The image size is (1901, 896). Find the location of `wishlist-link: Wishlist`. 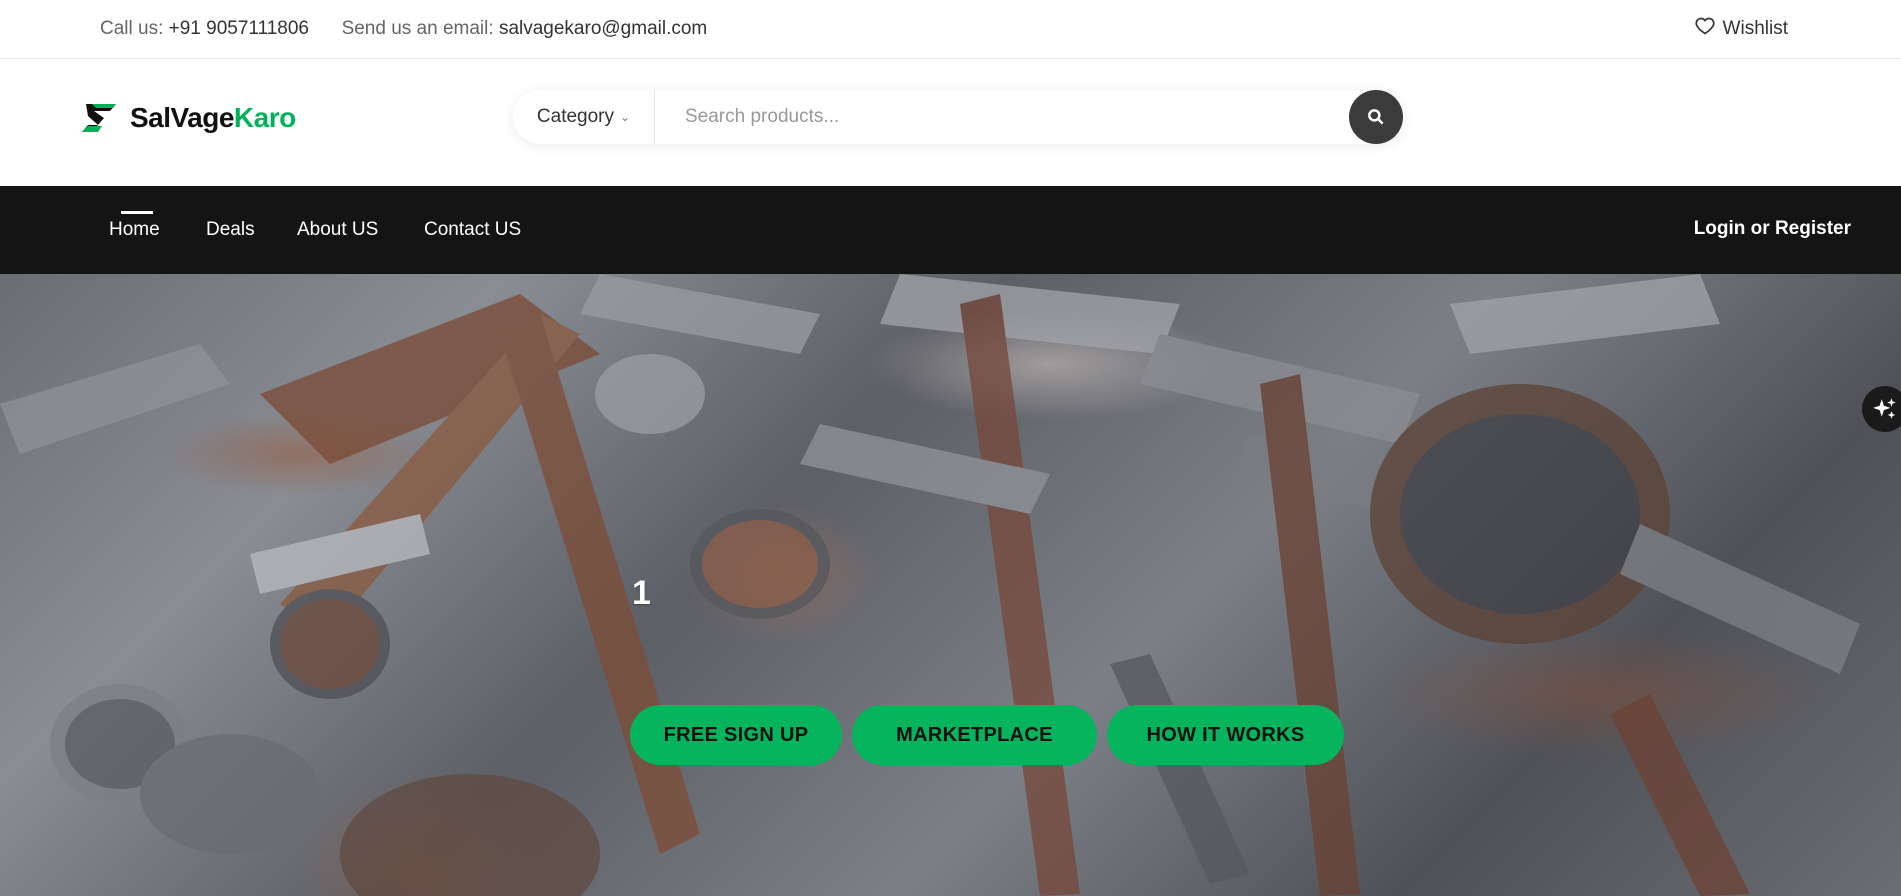

wishlist-link: Wishlist is located at coordinates (1741, 29).